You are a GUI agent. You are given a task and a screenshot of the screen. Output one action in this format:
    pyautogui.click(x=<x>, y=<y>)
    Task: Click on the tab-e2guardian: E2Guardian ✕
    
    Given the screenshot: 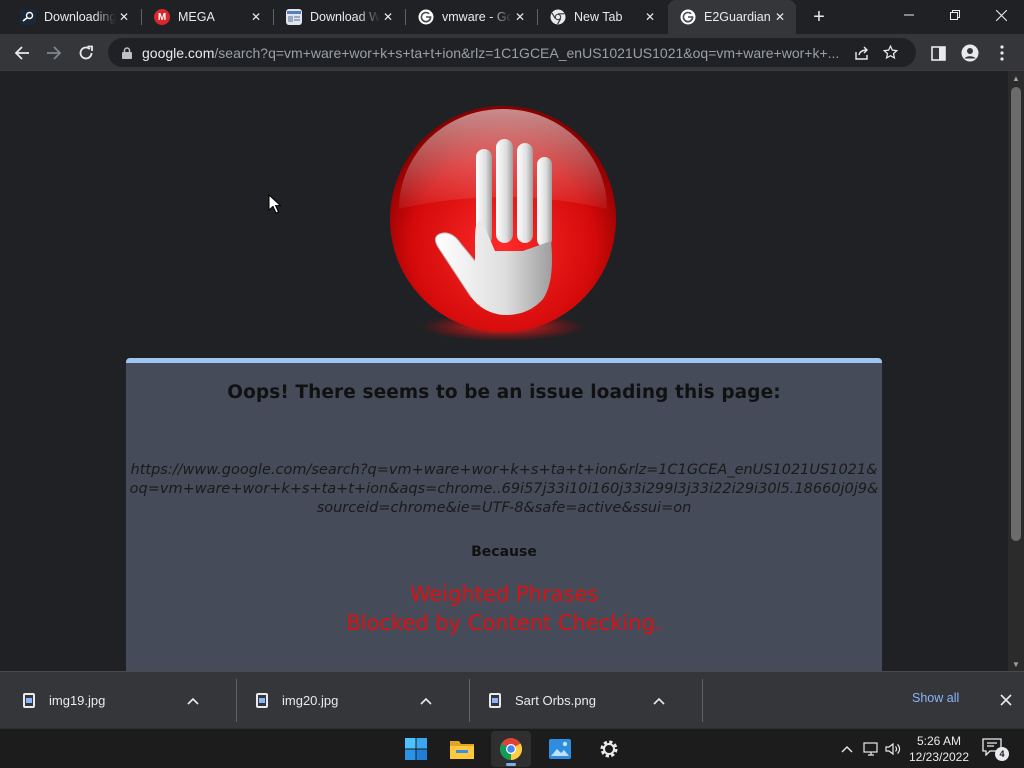 What is the action you would take?
    pyautogui.click(x=732, y=17)
    